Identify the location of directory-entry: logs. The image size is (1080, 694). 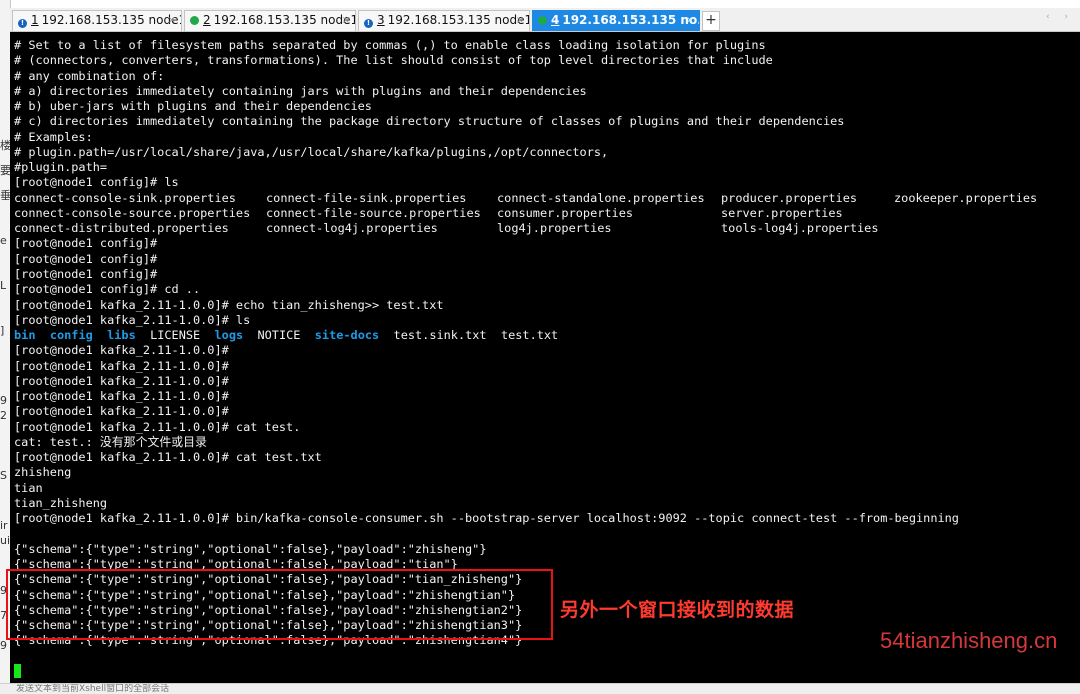
(229, 335).